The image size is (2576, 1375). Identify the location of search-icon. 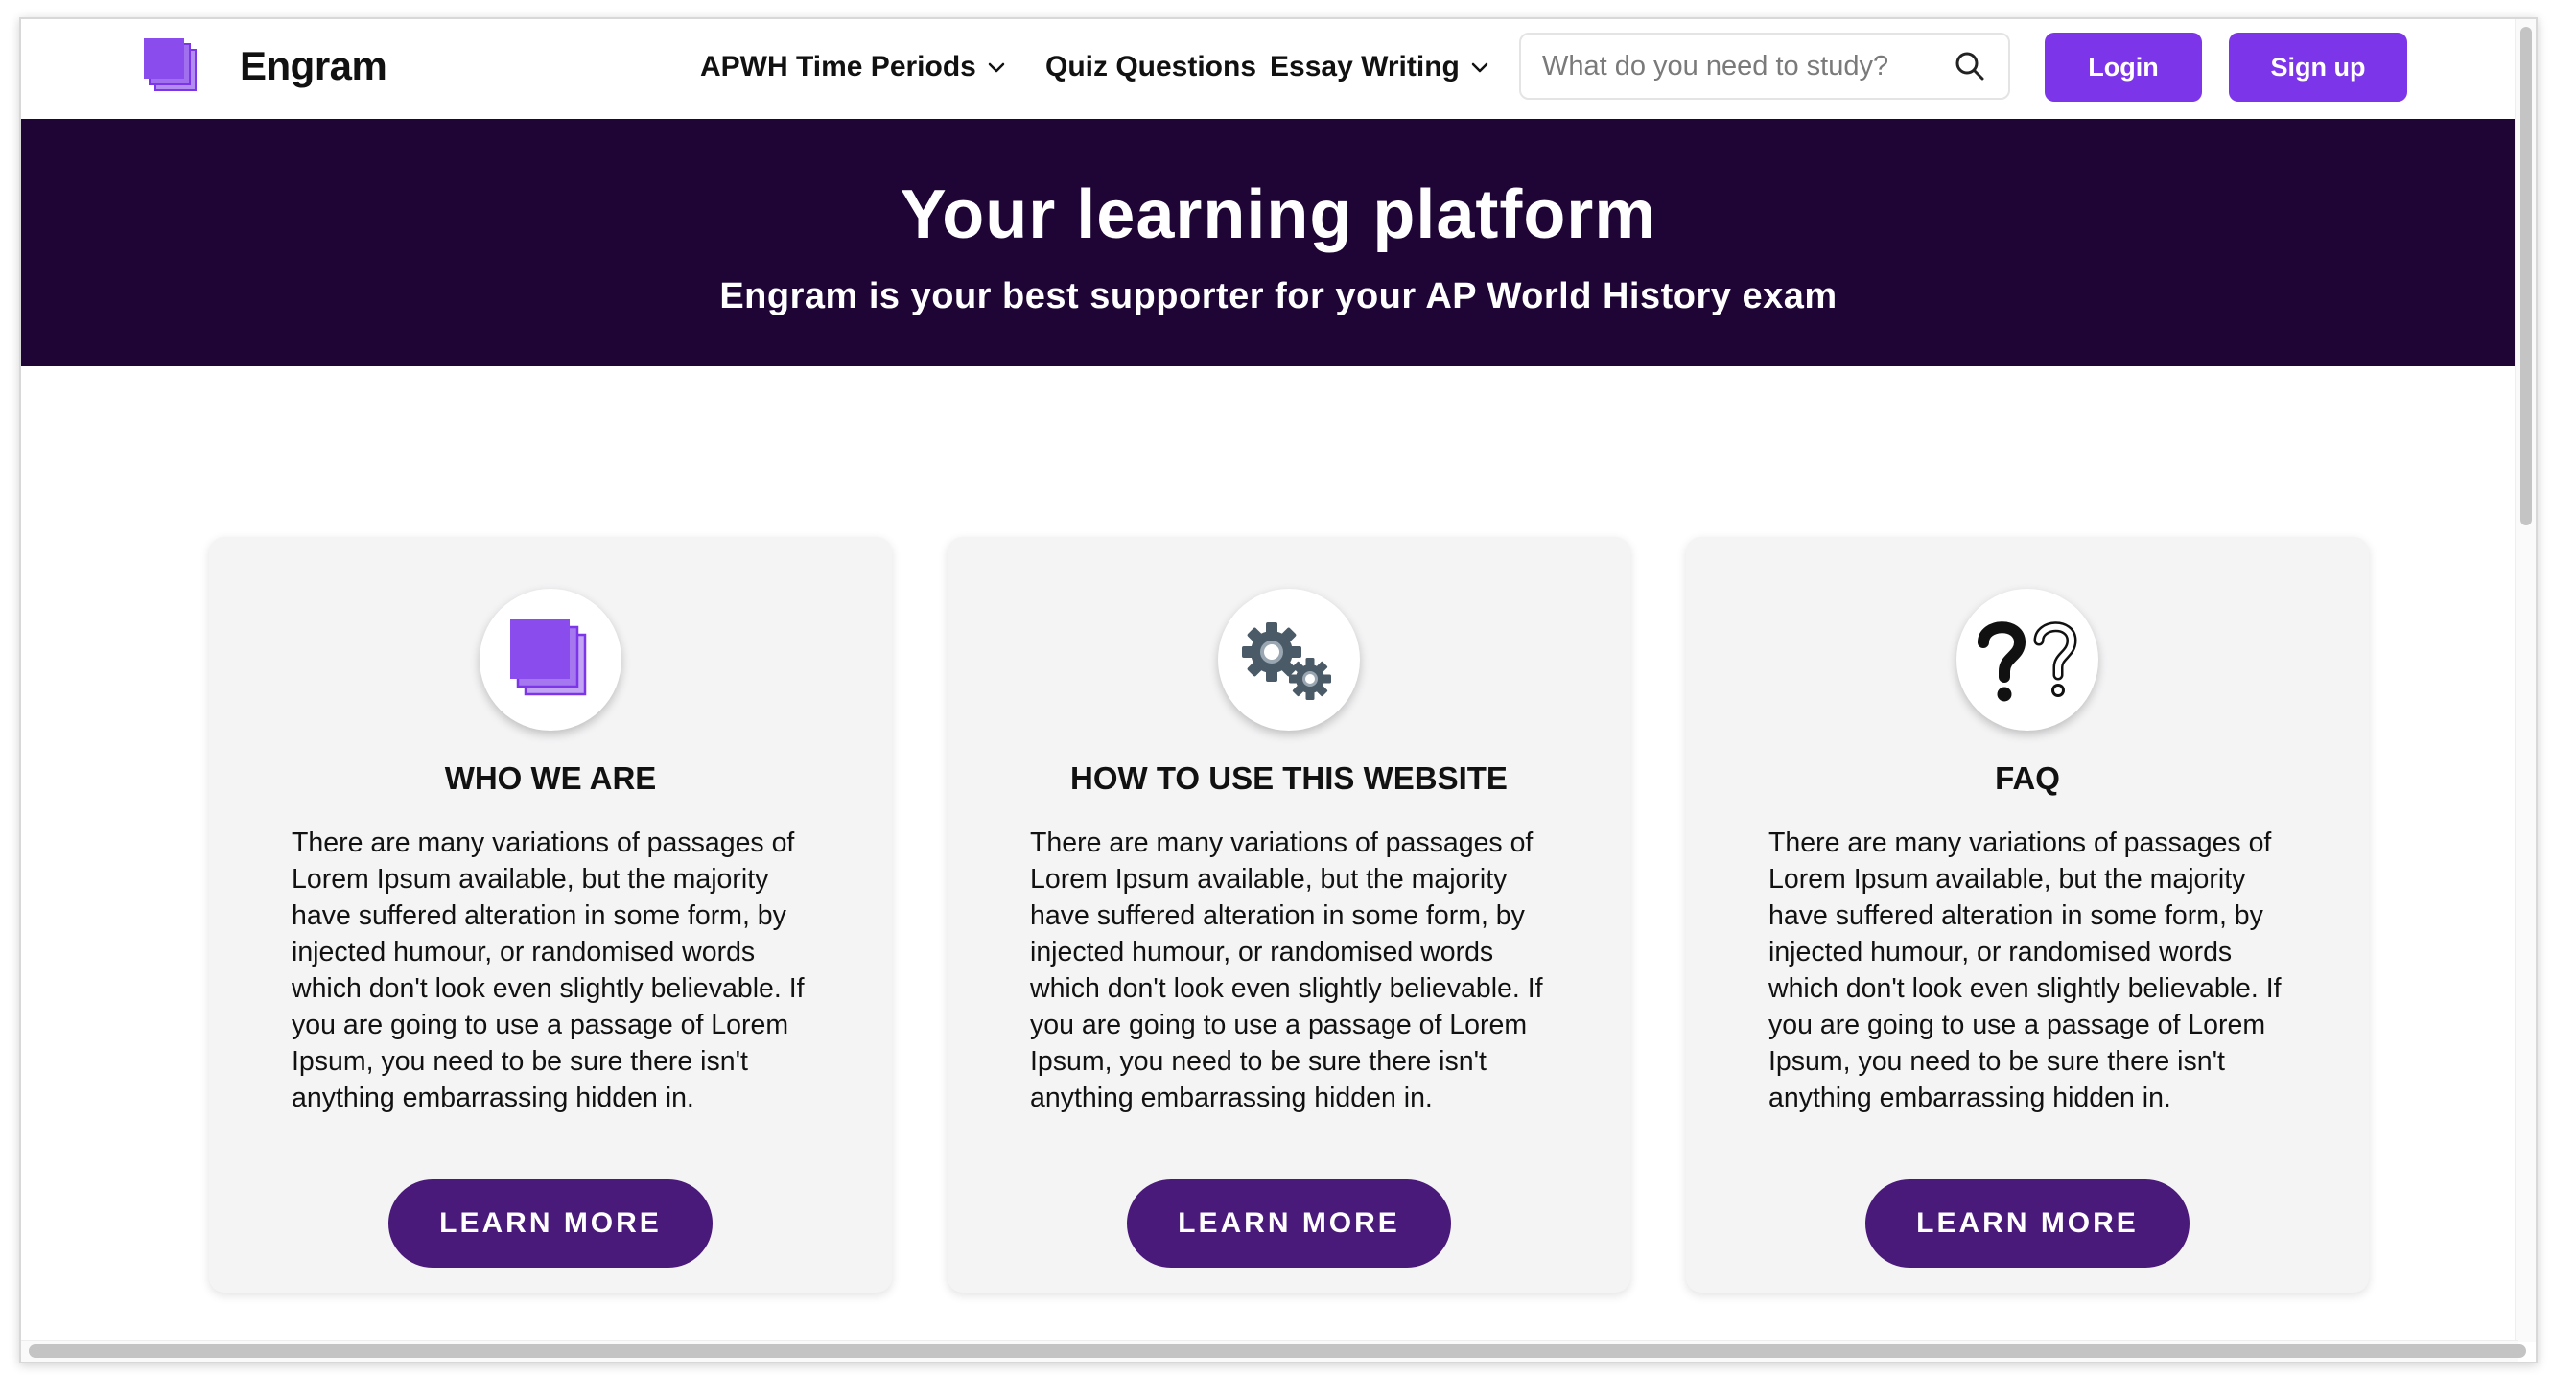
(1970, 66).